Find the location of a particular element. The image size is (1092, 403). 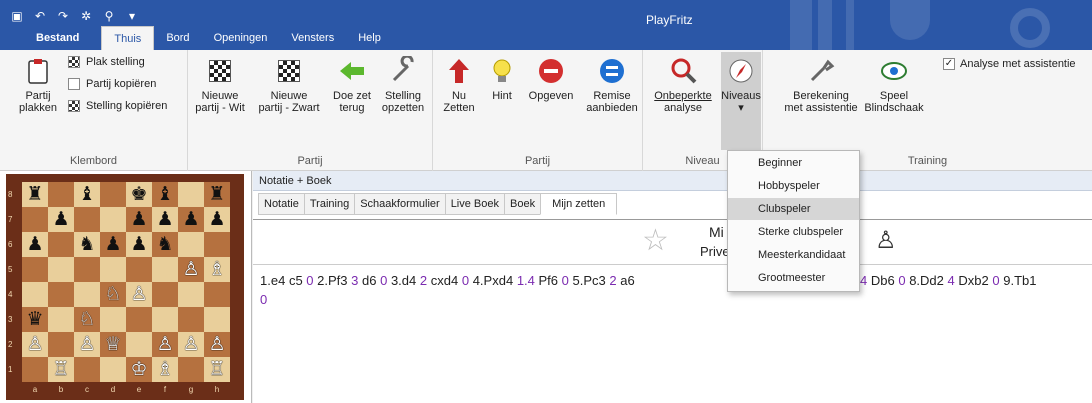

tab-bord: Bord is located at coordinates (177, 38).